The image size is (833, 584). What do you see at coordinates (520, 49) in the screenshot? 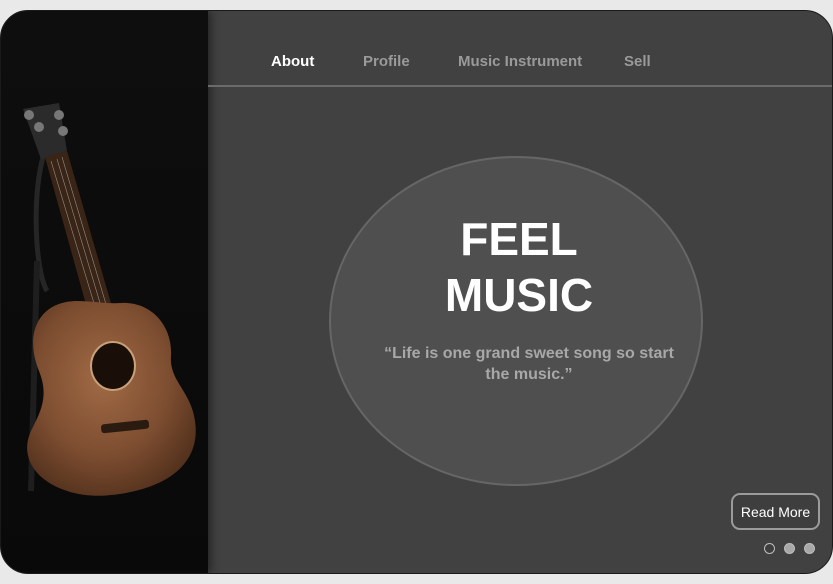
I see `top-navigation: About Profile Music Instrument Sell` at bounding box center [520, 49].